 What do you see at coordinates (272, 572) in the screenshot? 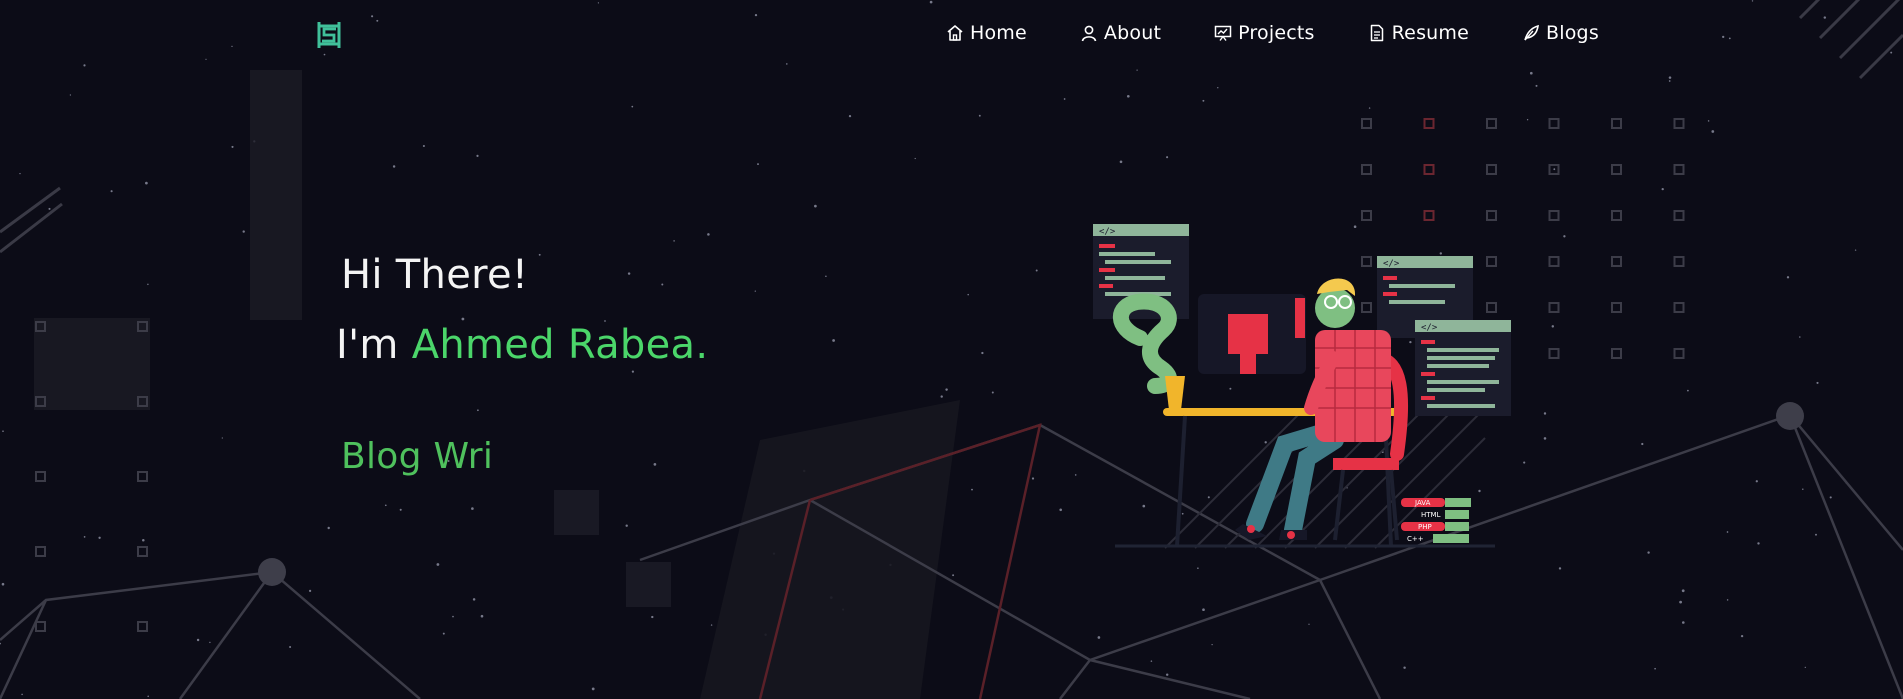
I see `network-node` at bounding box center [272, 572].